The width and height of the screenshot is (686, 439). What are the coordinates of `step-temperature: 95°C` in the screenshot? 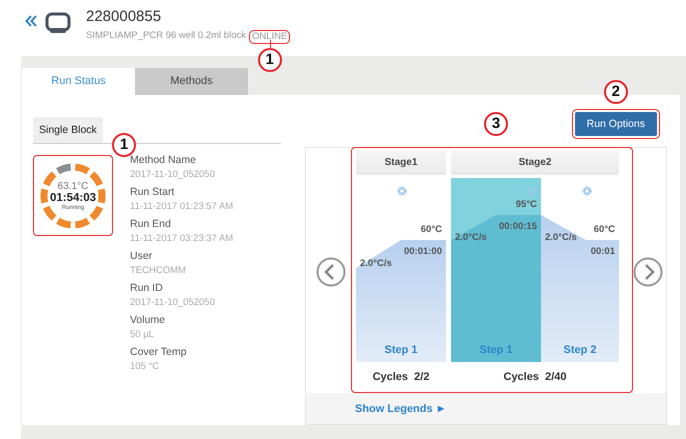 It's located at (526, 204).